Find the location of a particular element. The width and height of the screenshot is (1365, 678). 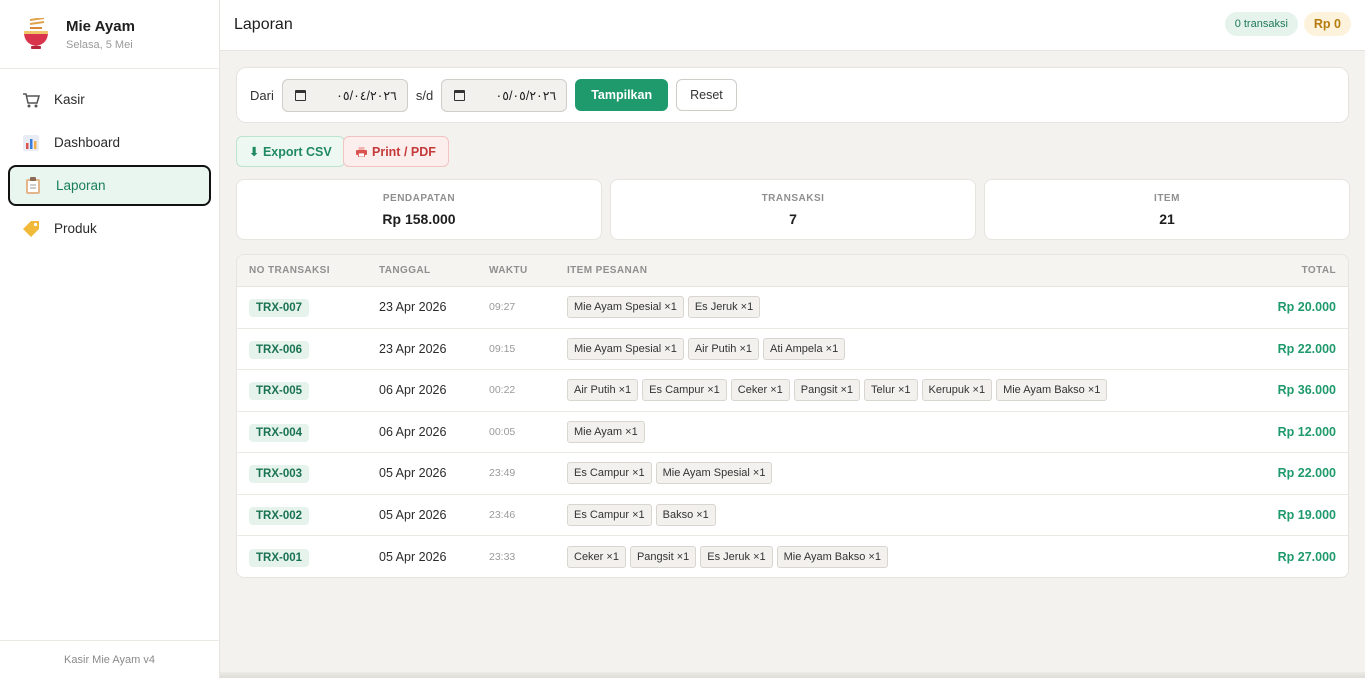

reset-button: Reset is located at coordinates (706, 95).